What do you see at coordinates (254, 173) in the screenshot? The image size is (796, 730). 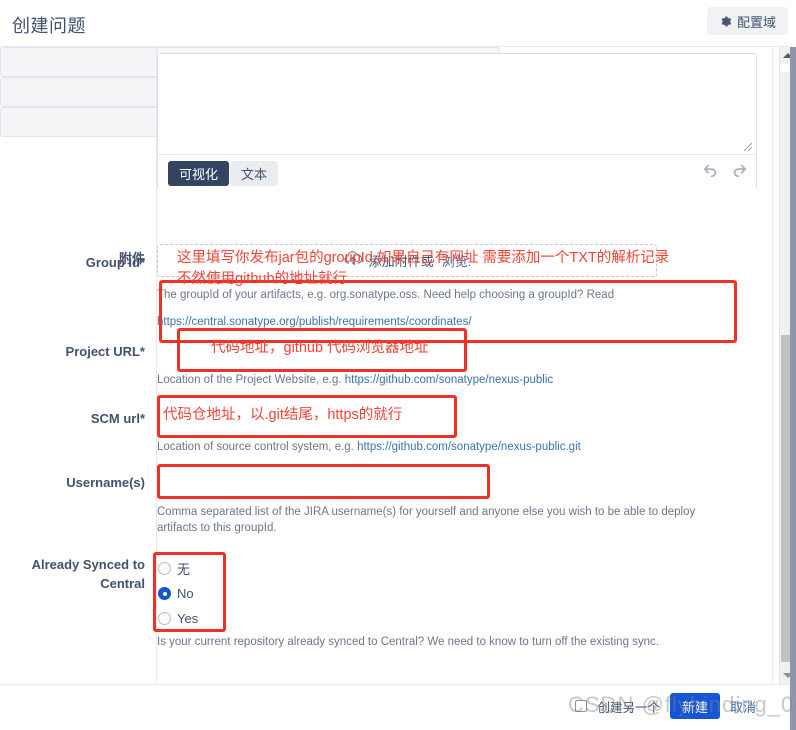 I see `tab-text: 文本` at bounding box center [254, 173].